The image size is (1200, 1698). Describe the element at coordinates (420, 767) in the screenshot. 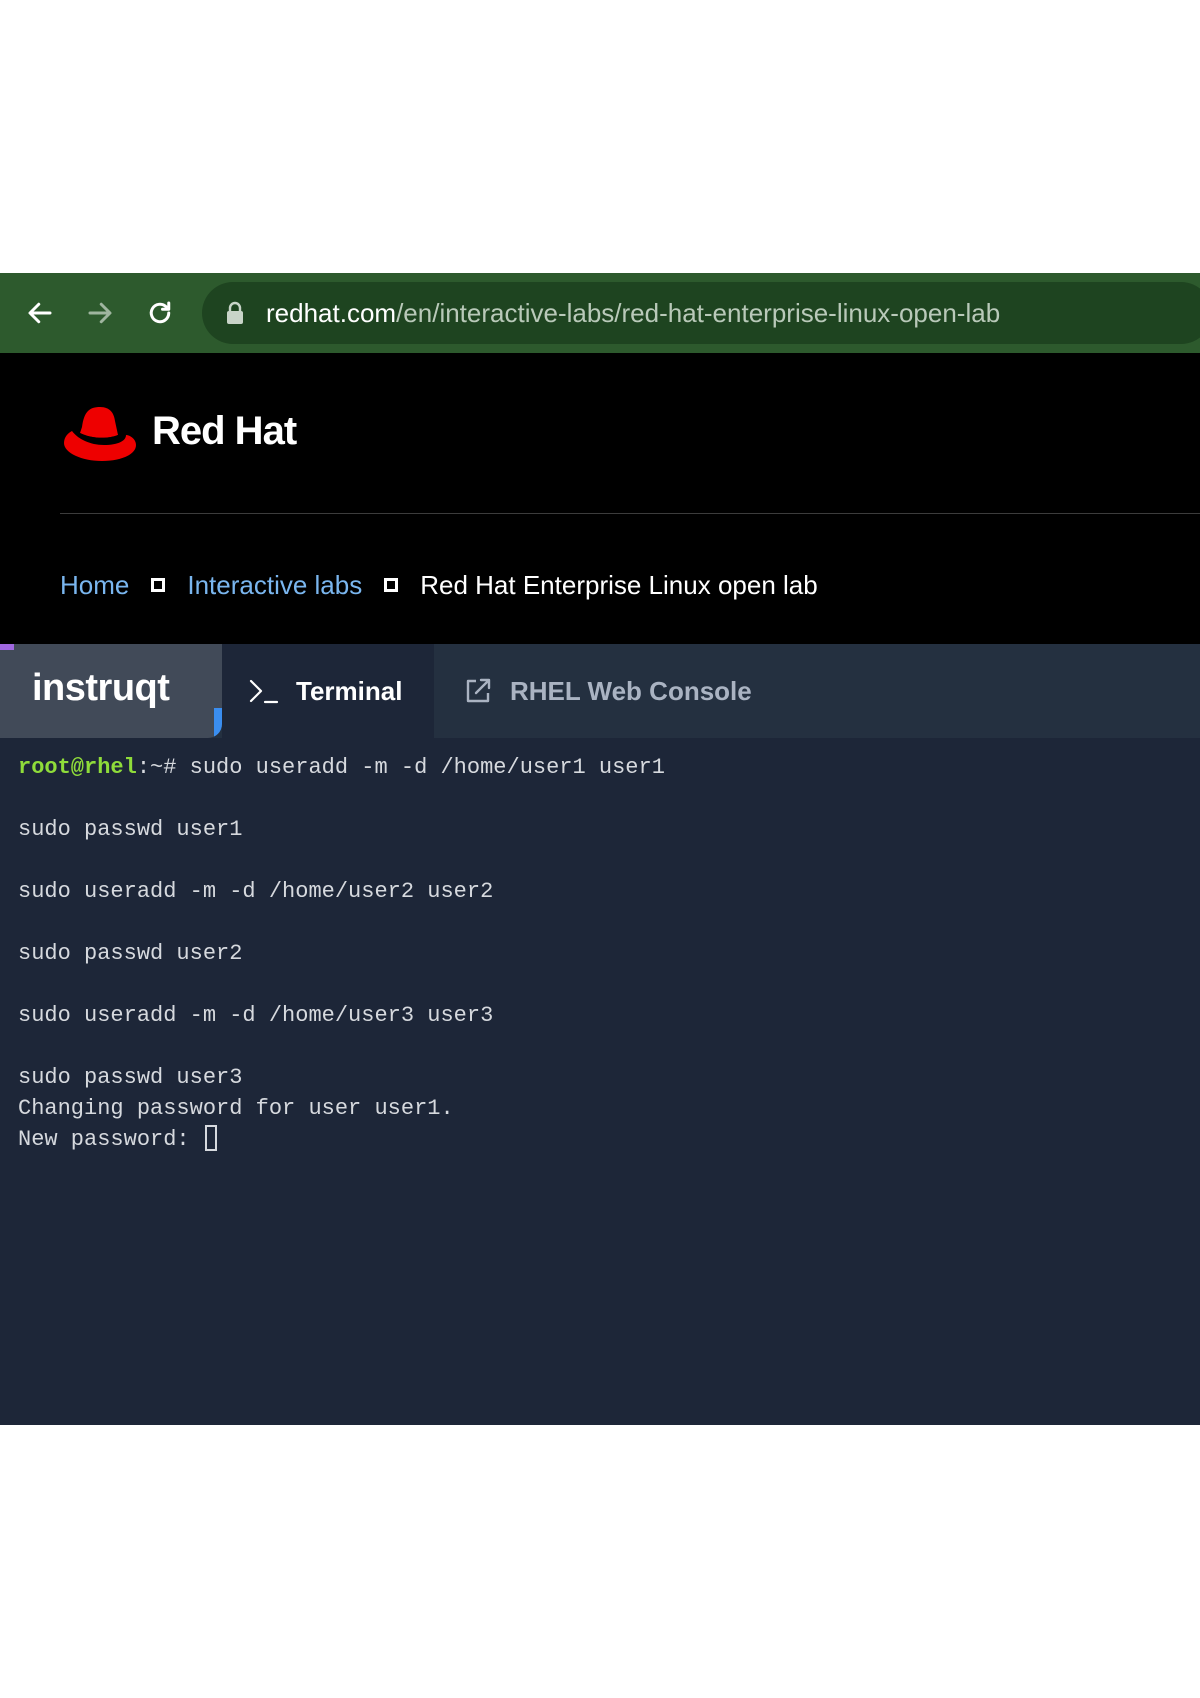

I see `terminal-command: sudo useradd -m -d /home/user1 user1` at that location.